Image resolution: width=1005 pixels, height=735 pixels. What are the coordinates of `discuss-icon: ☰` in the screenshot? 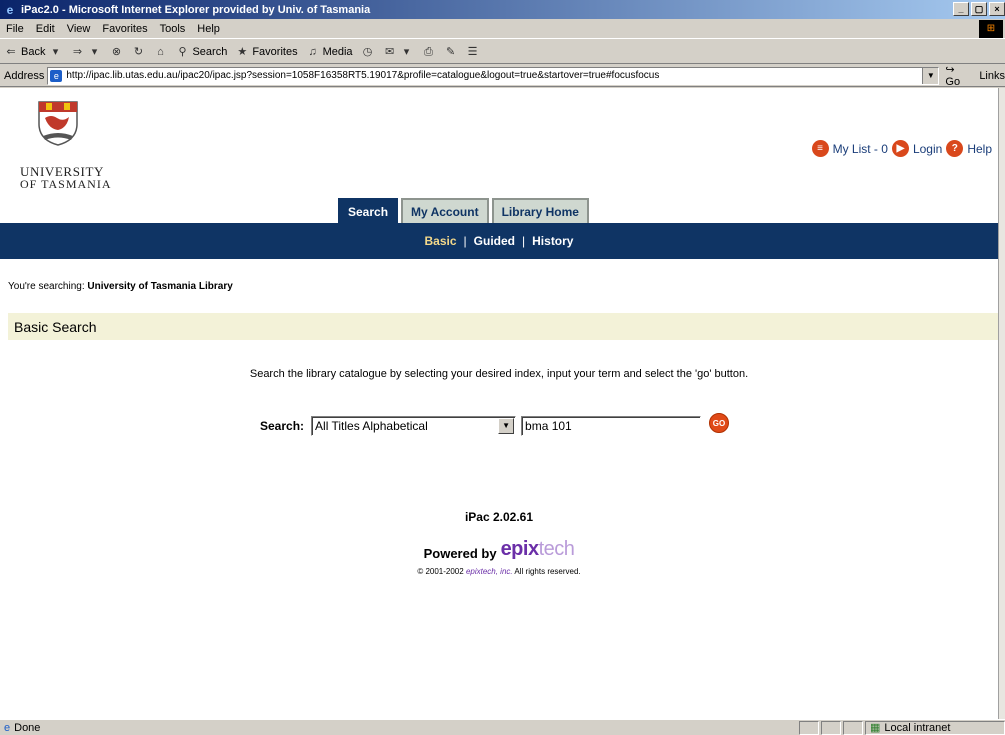 It's located at (472, 51).